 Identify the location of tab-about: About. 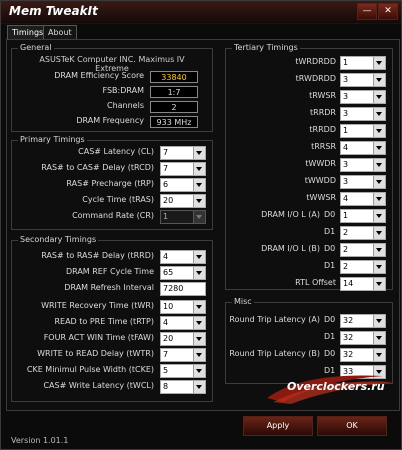
(60, 32).